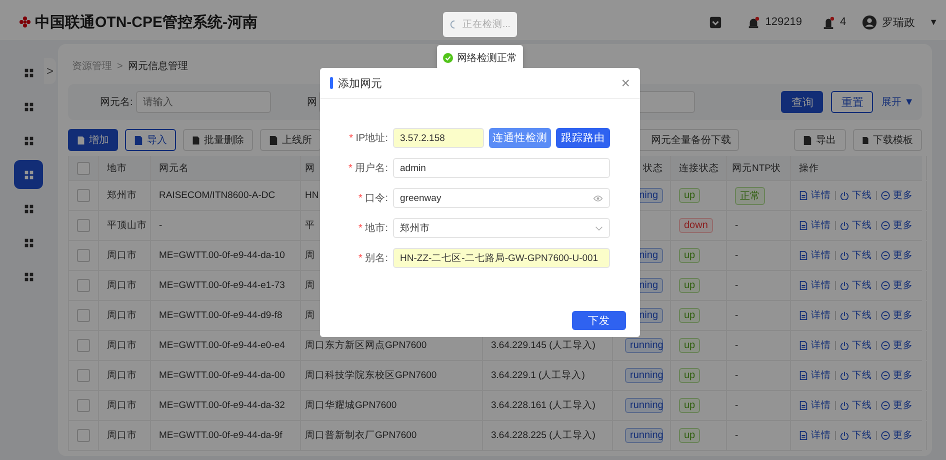 This screenshot has height=460, width=946. I want to click on user-icon, so click(870, 22).